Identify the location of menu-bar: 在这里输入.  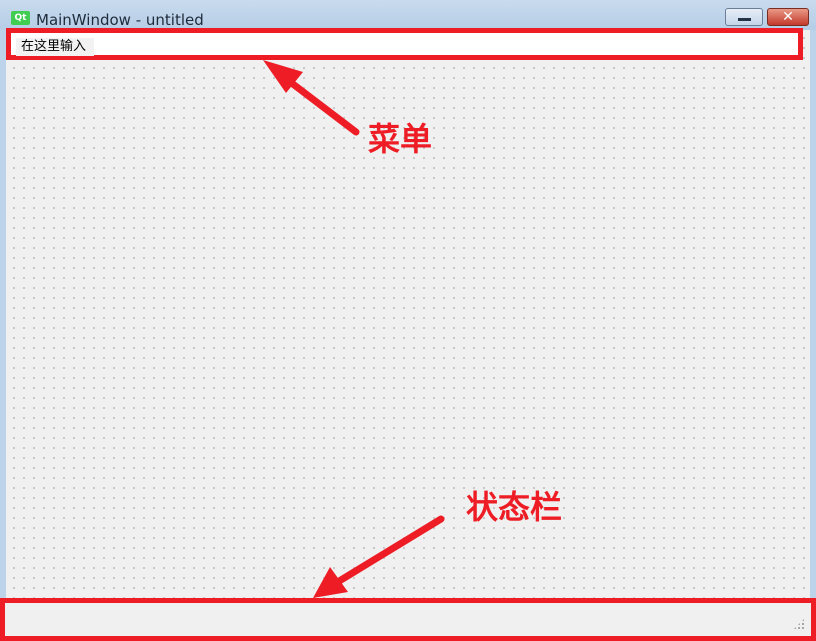
(404, 44).